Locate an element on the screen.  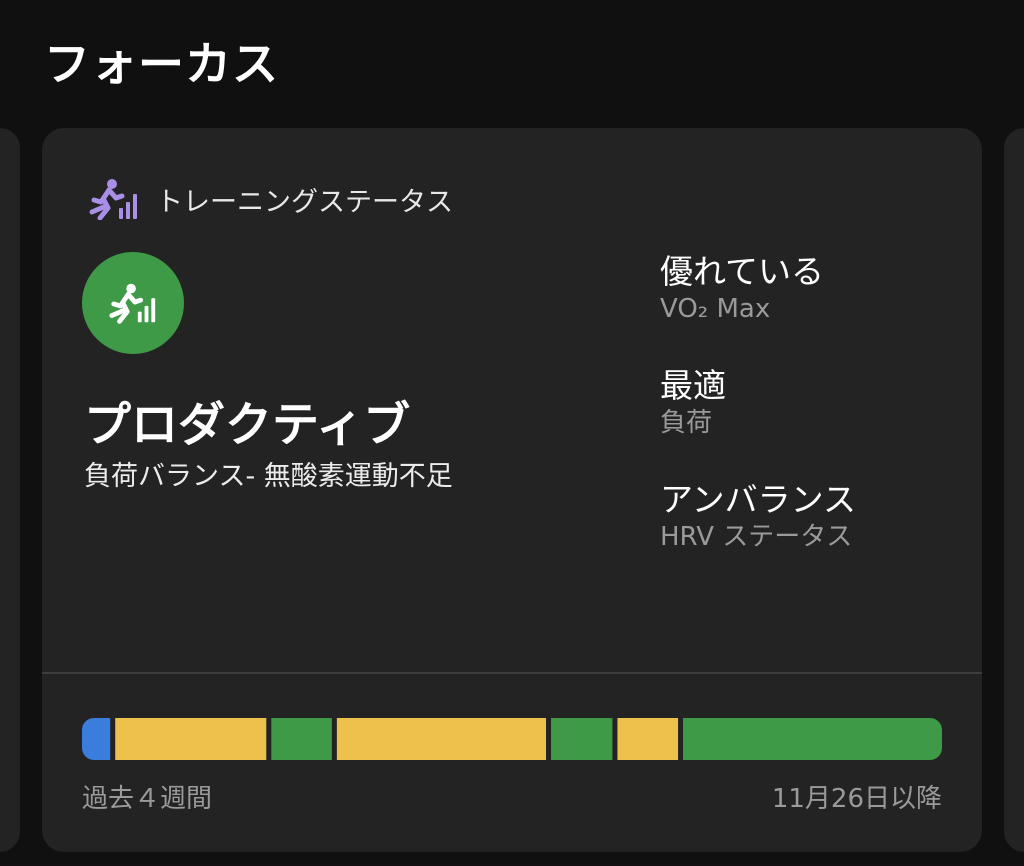
metric-load: 最適 負荷 is located at coordinates (810, 423).